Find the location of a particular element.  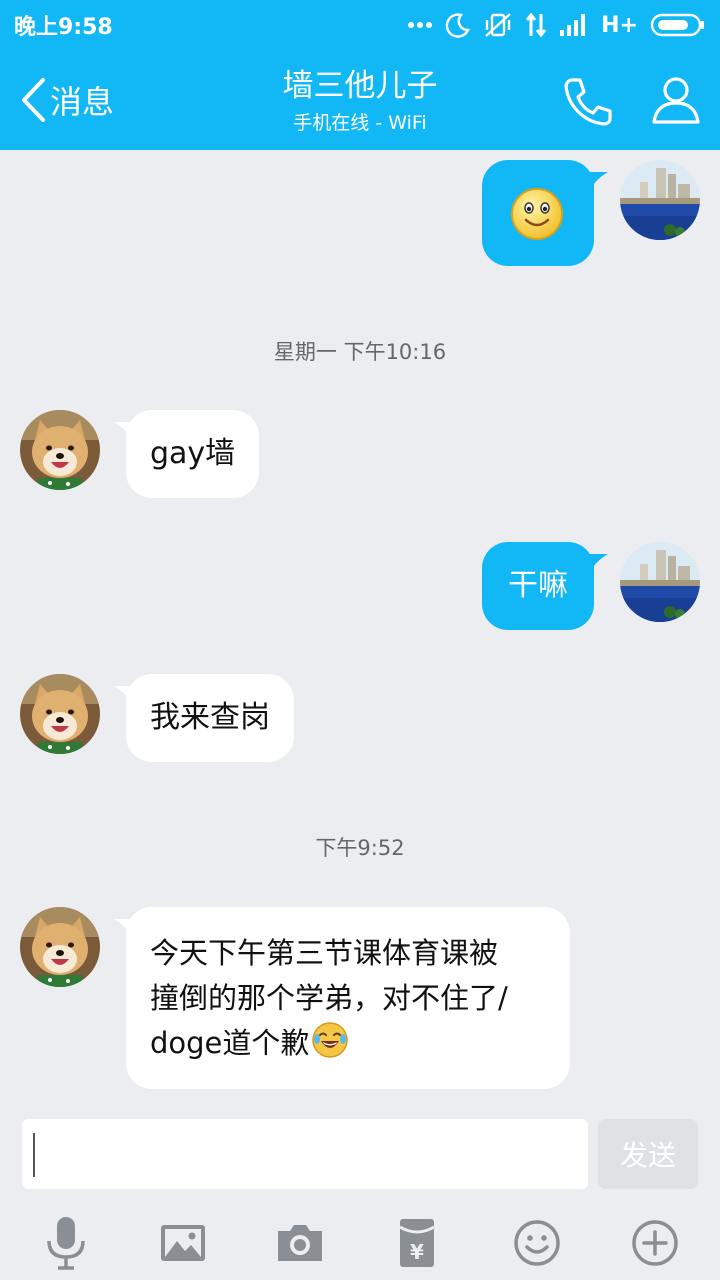

profile-button is located at coordinates (676, 100).